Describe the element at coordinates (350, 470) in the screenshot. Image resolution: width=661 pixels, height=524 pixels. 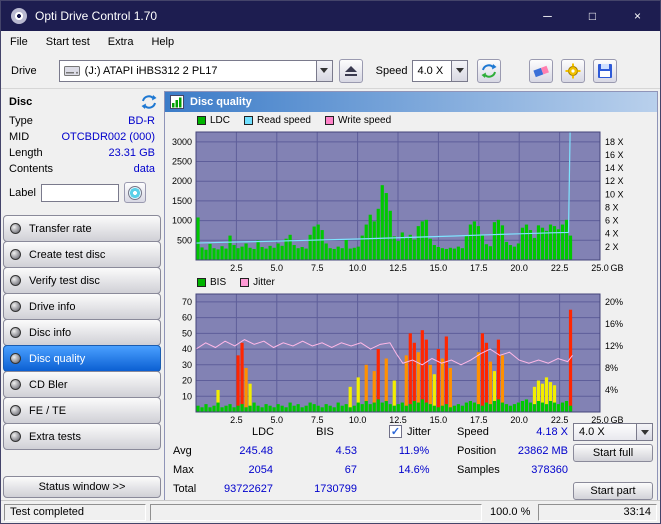
I see `max-bis-value: 67` at that location.